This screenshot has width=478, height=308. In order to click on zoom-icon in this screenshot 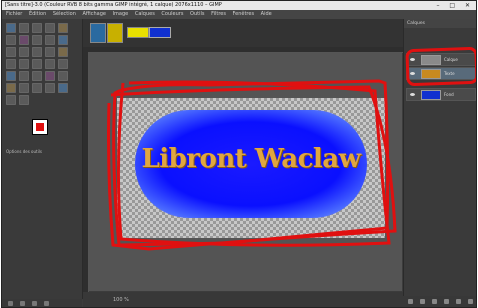, I will do `click(11, 52)`.